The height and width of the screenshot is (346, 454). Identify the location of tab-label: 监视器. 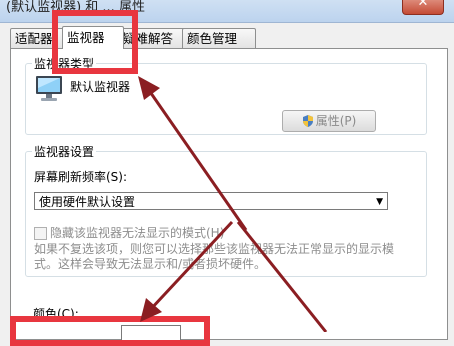
(86, 37).